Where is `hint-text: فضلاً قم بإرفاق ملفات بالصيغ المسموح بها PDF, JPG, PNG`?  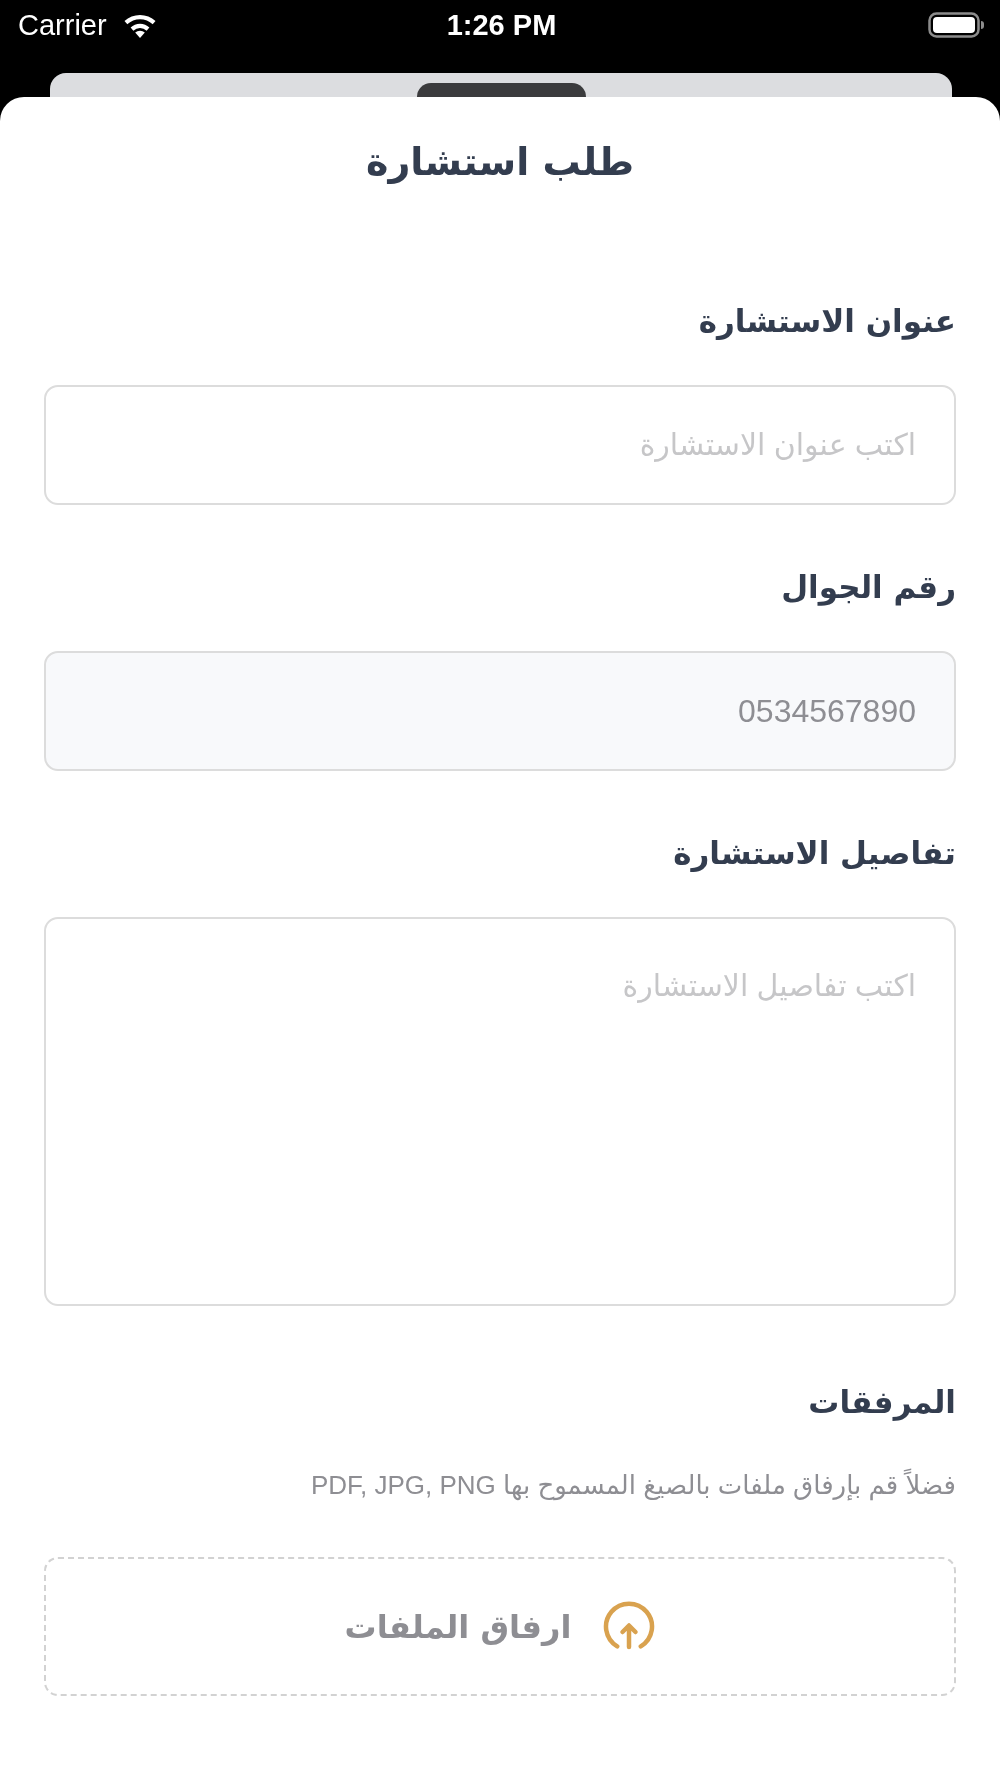 hint-text: فضلاً قم بإرفاق ملفات بالصيغ المسموح بها PDF, JPG, PNG is located at coordinates (632, 1485).